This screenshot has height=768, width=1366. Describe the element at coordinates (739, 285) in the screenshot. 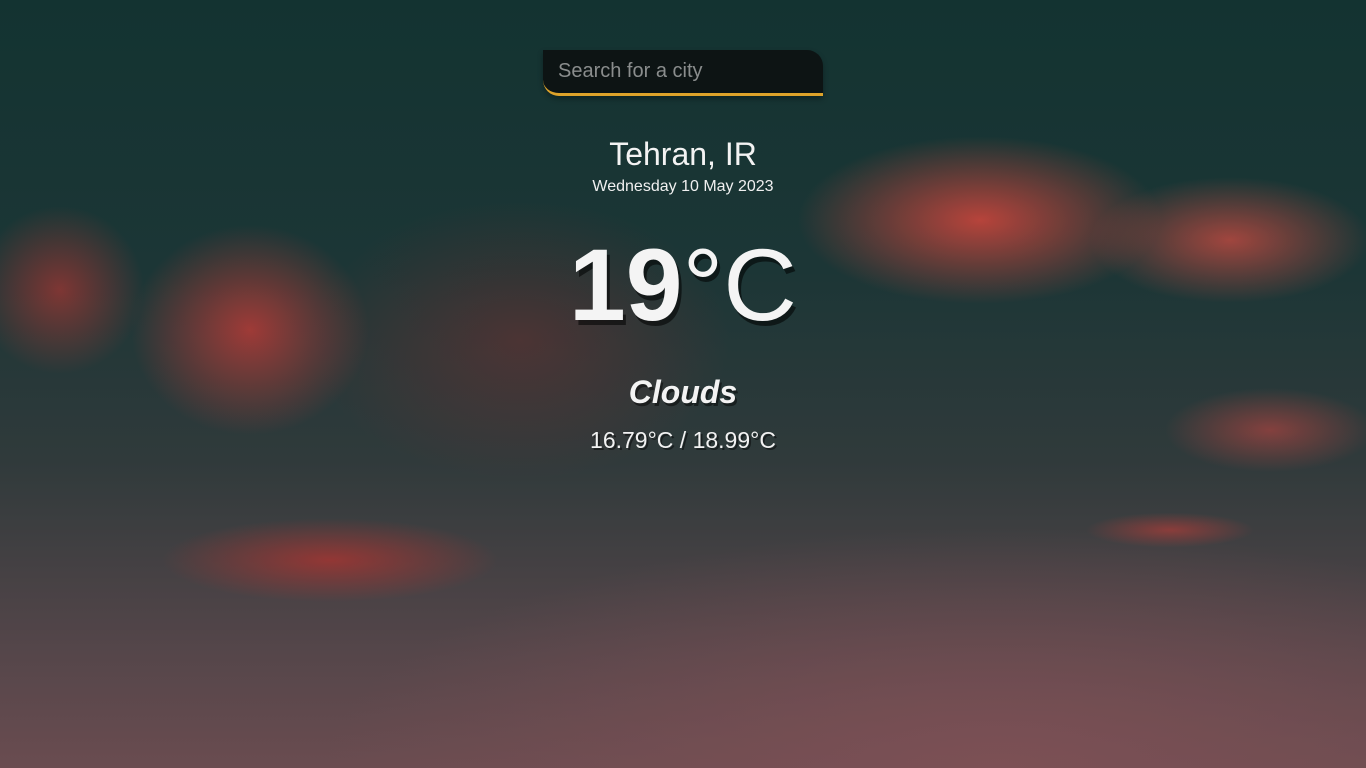

I see `temperature-unit: °C` at that location.